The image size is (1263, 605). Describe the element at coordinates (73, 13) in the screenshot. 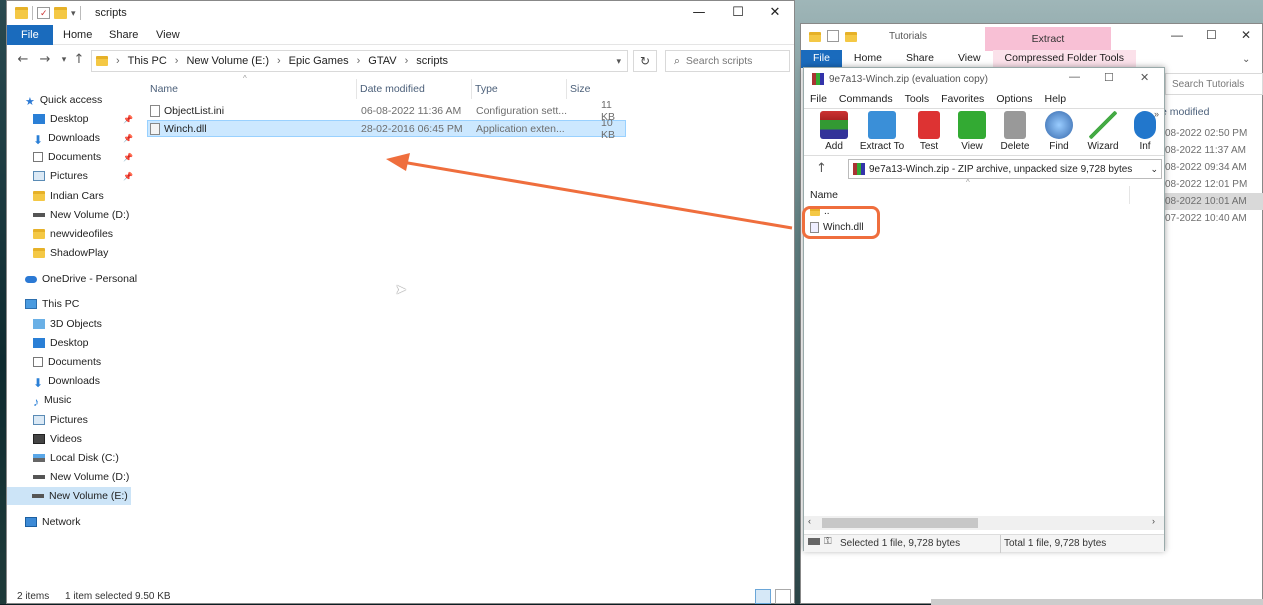

I see `qat-dropdown-icon: ▾` at that location.